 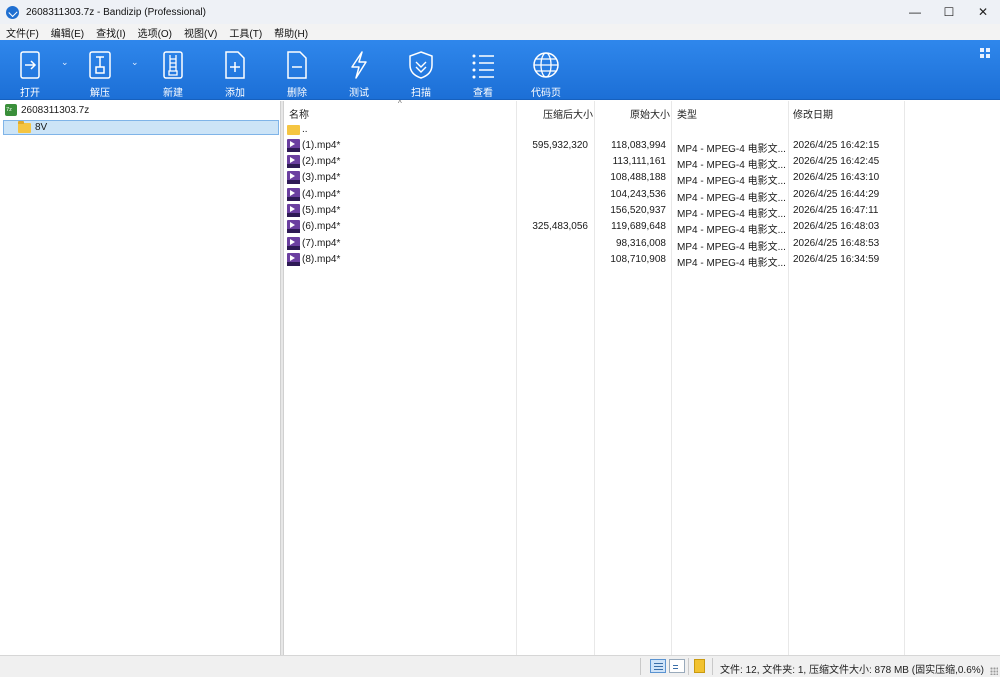 I want to click on list-header: 名称 ^ 压缩后大小 原始大小 类型 修改日期, so click(x=642, y=111).